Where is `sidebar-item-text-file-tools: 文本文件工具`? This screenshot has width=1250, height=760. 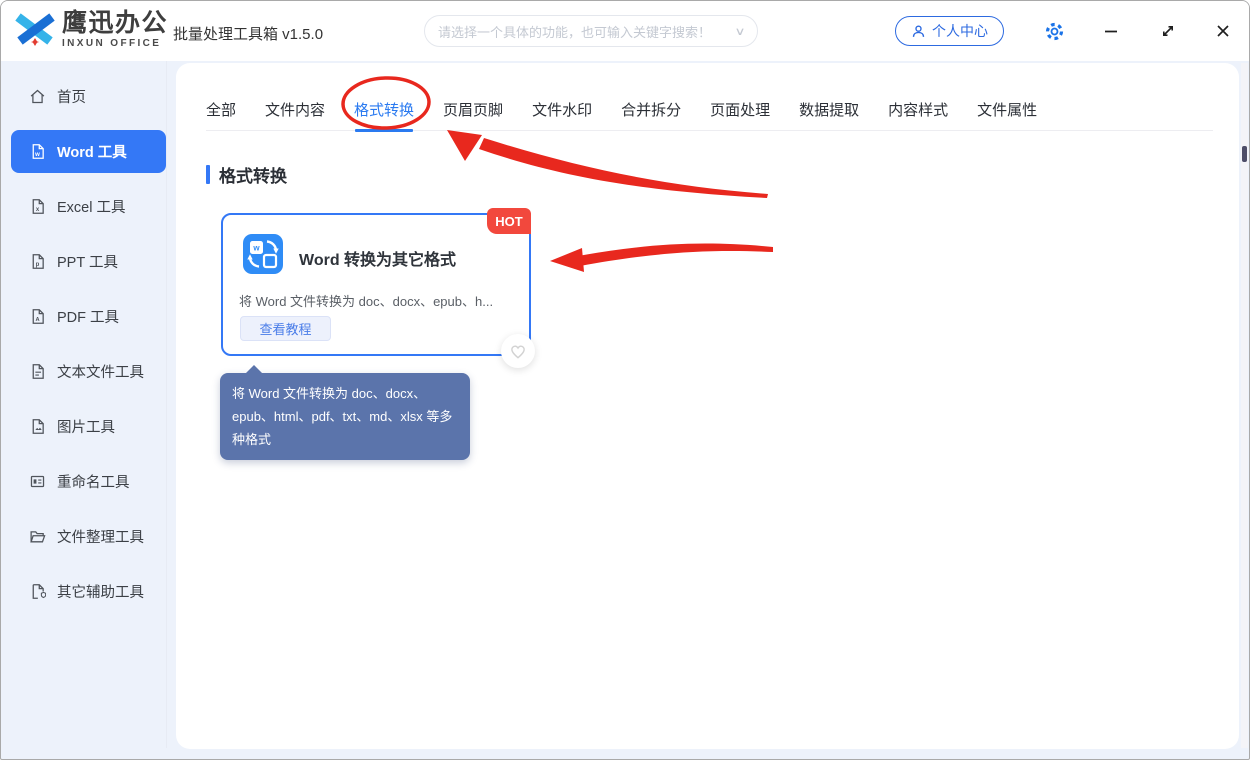
sidebar-item-text-file-tools: 文本文件工具 is located at coordinates (83, 371).